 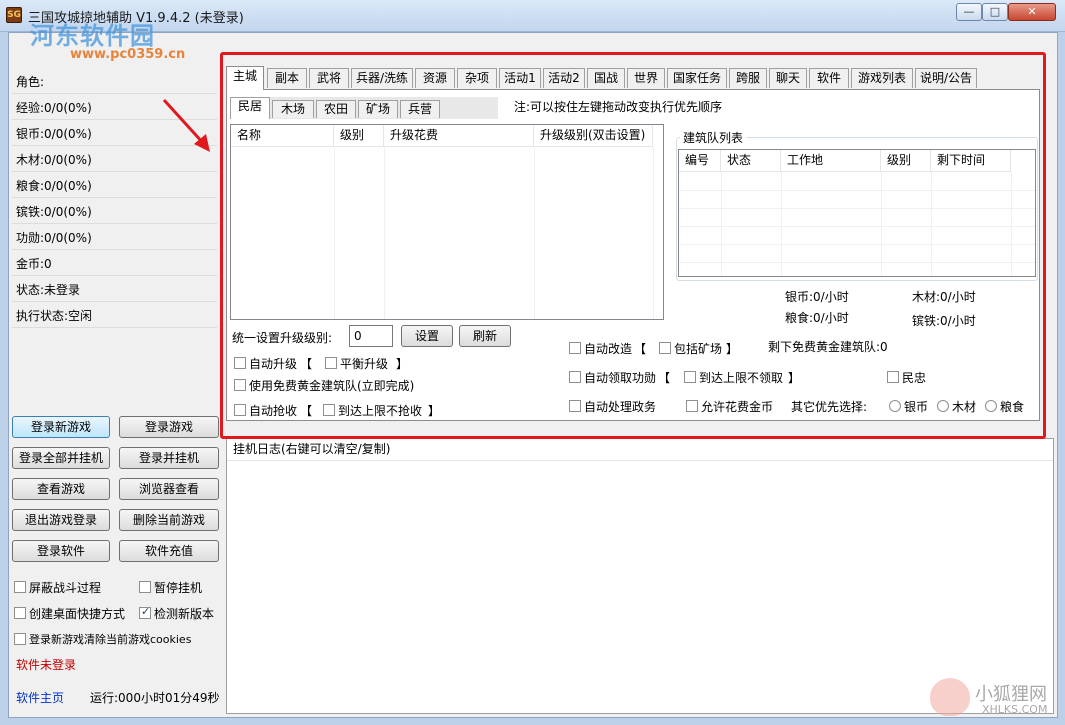 What do you see at coordinates (606, 78) in the screenshot?
I see `tab-national-war: 国战` at bounding box center [606, 78].